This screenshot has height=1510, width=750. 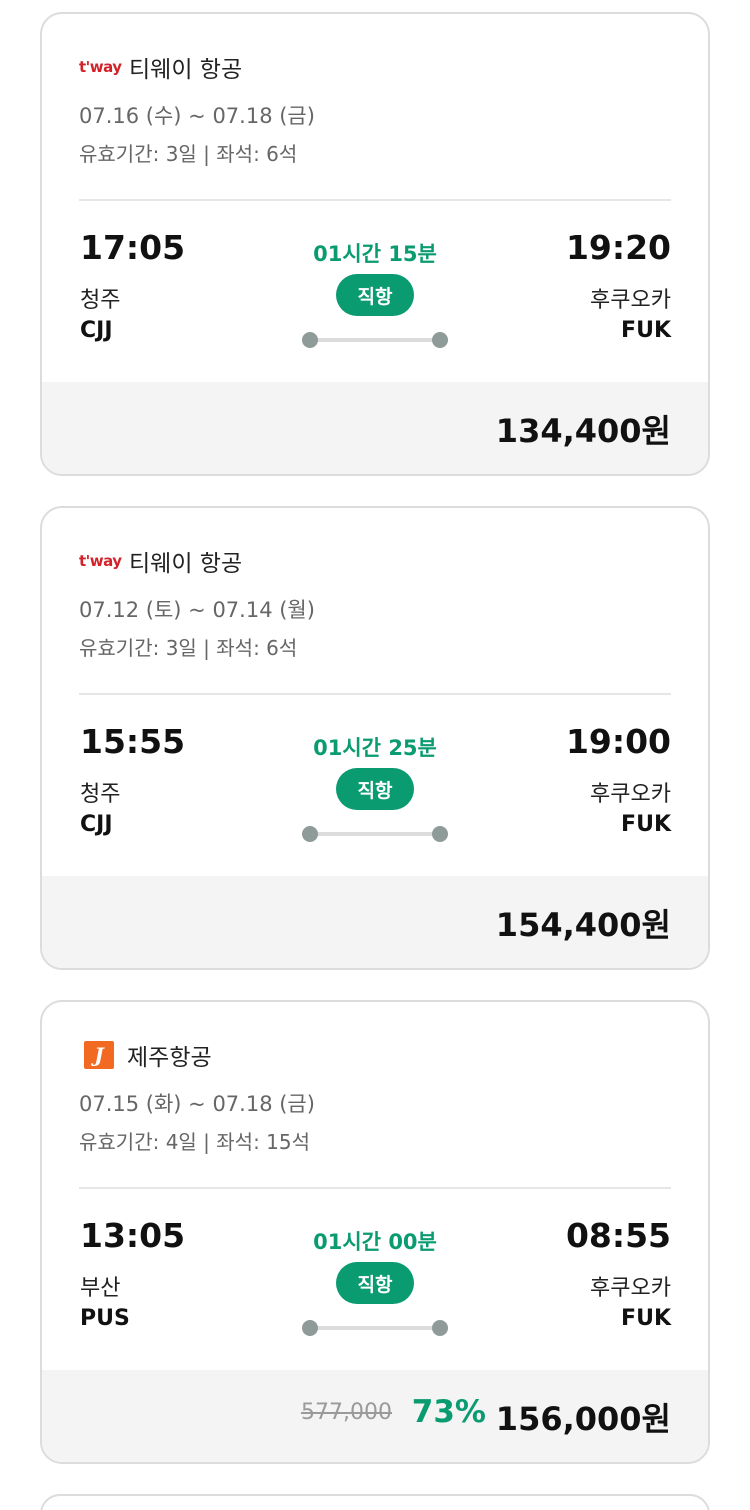 What do you see at coordinates (197, 610) in the screenshot?
I see `travel-dates: 07.12 (토) ~ 07.14 (월)` at bounding box center [197, 610].